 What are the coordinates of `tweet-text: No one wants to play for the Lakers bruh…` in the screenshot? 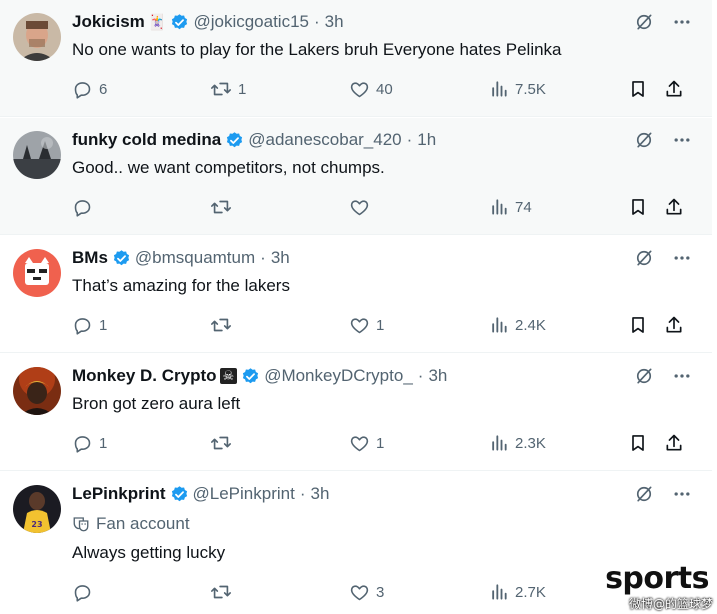 It's located at (317, 49).